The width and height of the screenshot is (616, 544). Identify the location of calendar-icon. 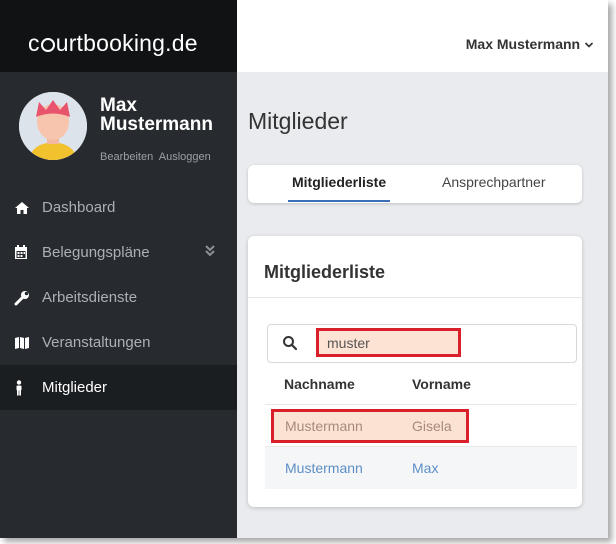
(25, 252).